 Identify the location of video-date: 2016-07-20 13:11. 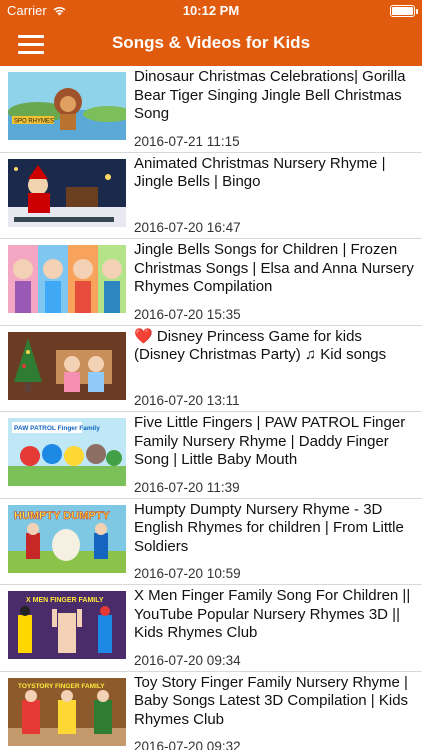
(187, 400).